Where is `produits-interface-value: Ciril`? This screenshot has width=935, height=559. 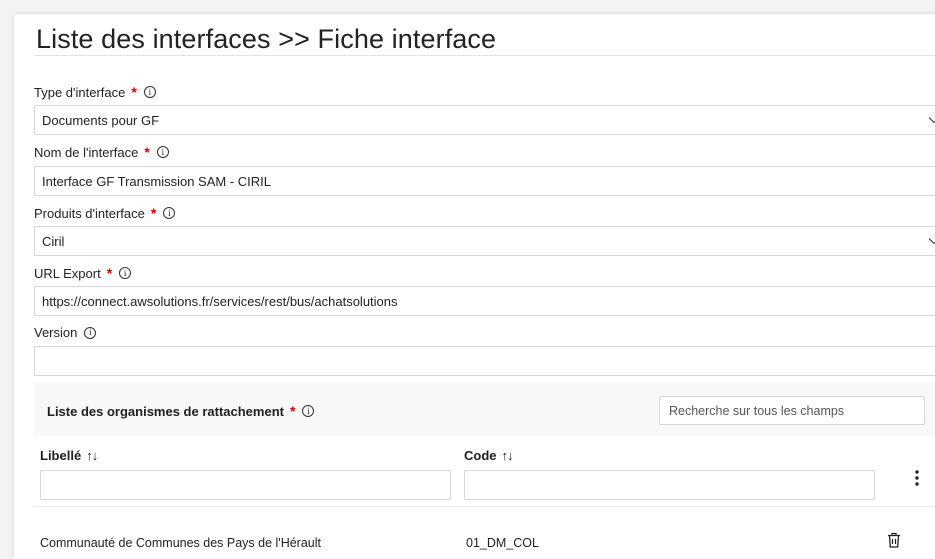
produits-interface-value: Ciril is located at coordinates (53, 241).